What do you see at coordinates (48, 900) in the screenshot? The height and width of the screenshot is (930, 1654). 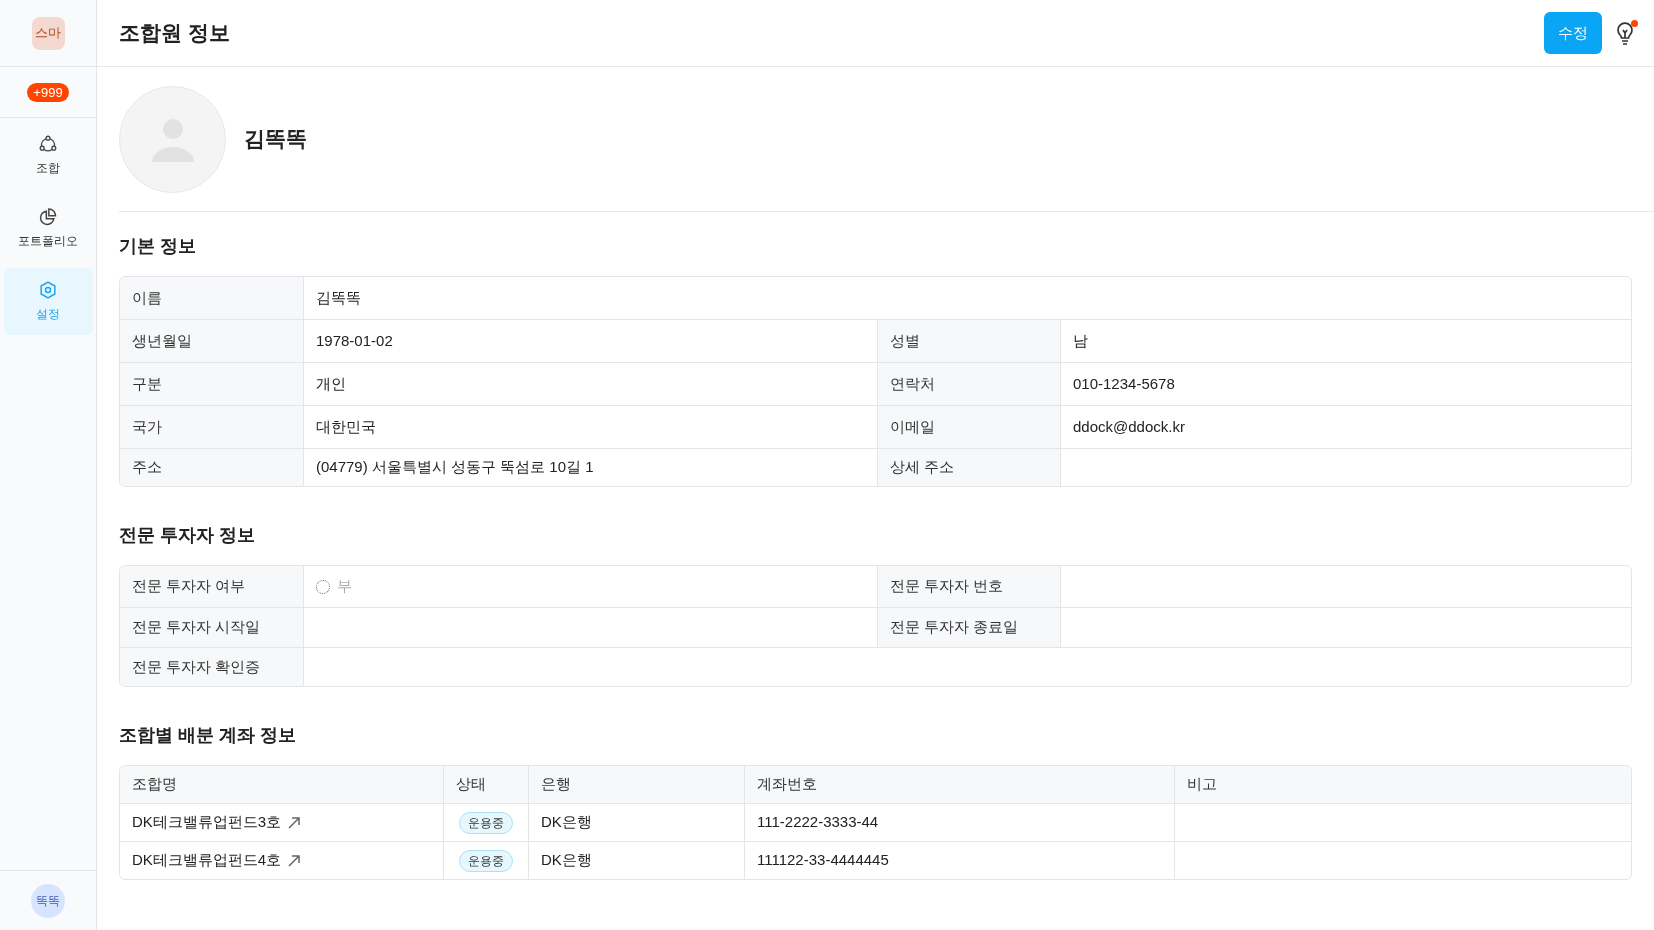 I see `user-avatar: 똑똑` at bounding box center [48, 900].